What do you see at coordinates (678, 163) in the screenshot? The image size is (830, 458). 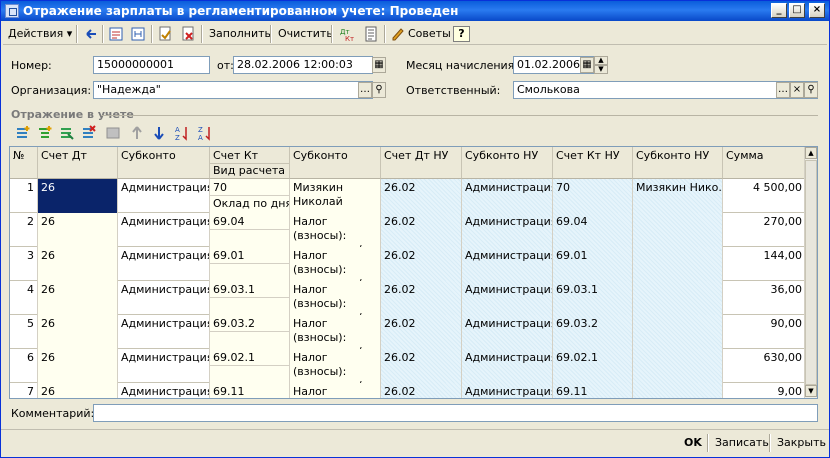 I see `col-header-subconto-nu2: Субконто НУ` at bounding box center [678, 163].